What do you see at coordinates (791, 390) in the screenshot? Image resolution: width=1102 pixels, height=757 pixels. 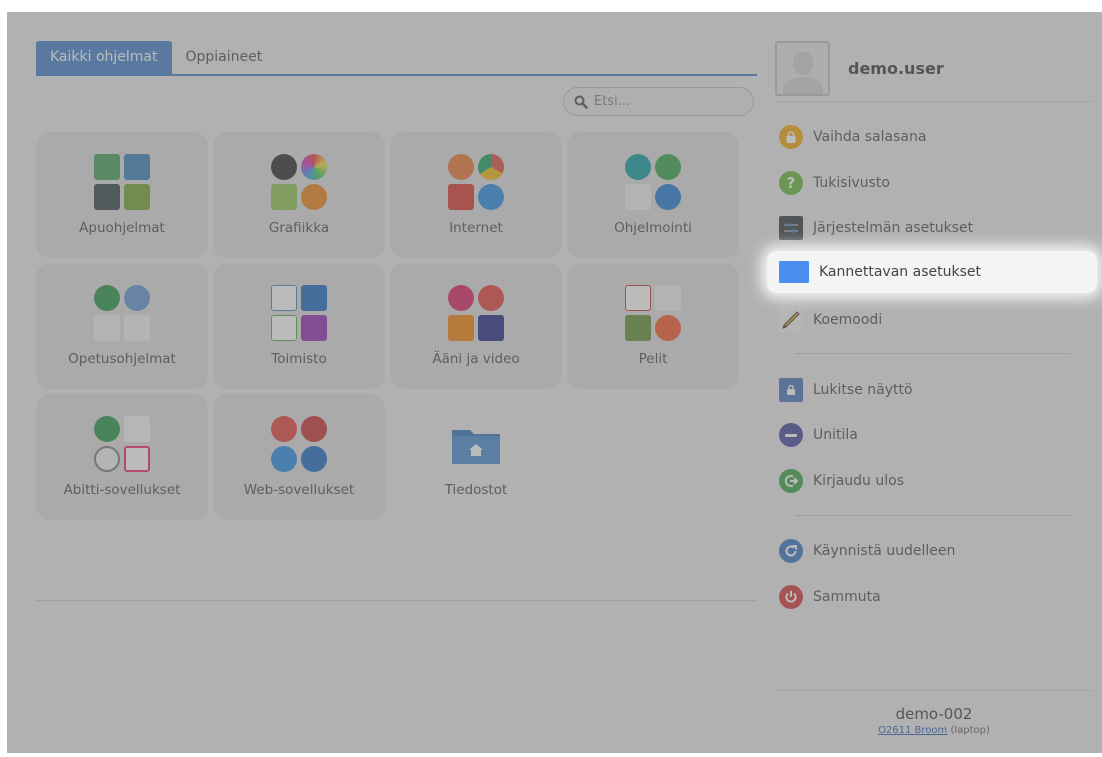 I see `lock-screen-icon` at bounding box center [791, 390].